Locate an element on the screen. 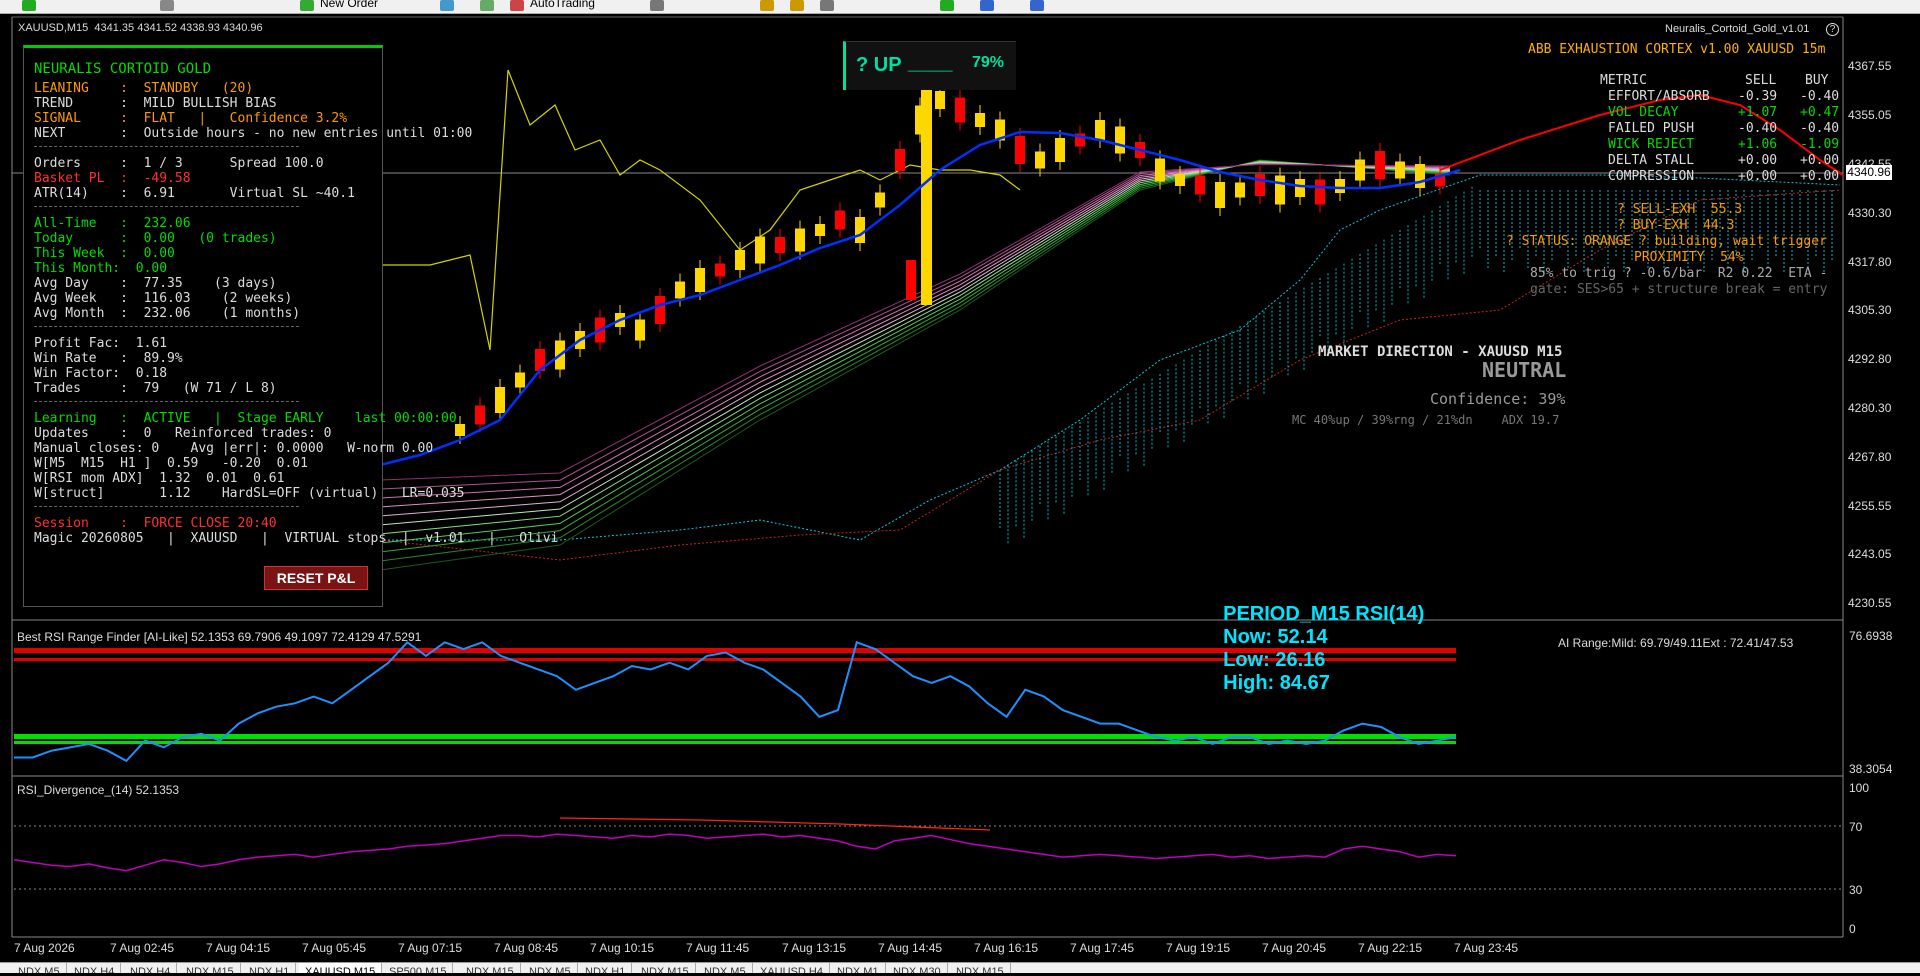  time-tick: 7 Aug 23:45 is located at coordinates (1486, 948).